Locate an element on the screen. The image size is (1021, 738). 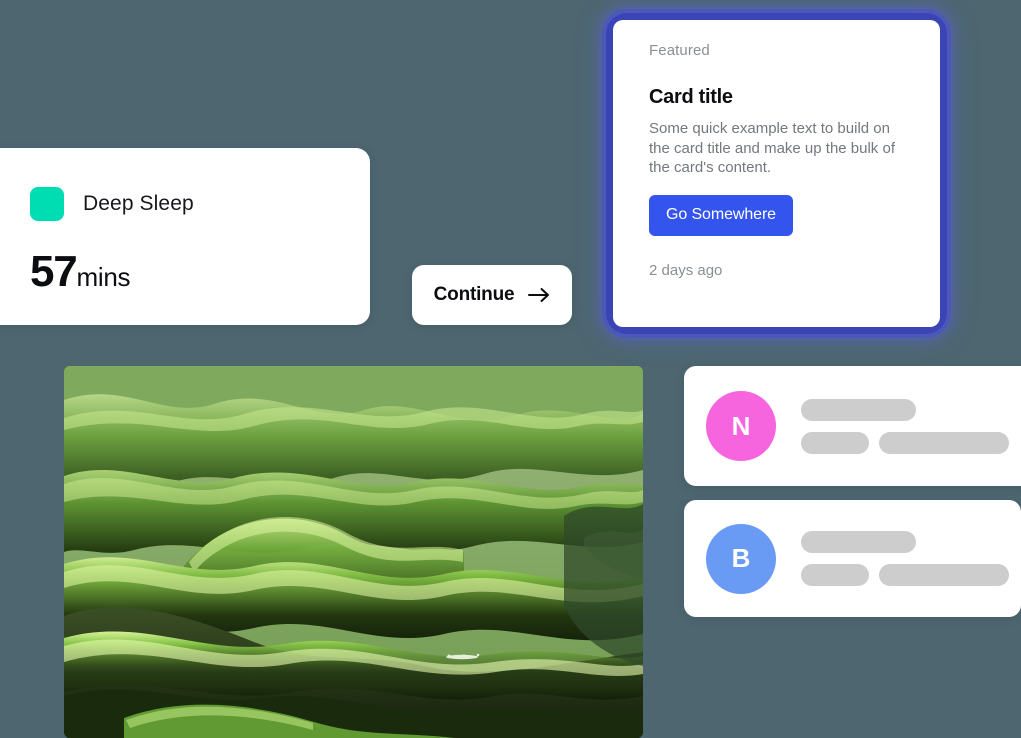
continue-button: Continue is located at coordinates (492, 295).